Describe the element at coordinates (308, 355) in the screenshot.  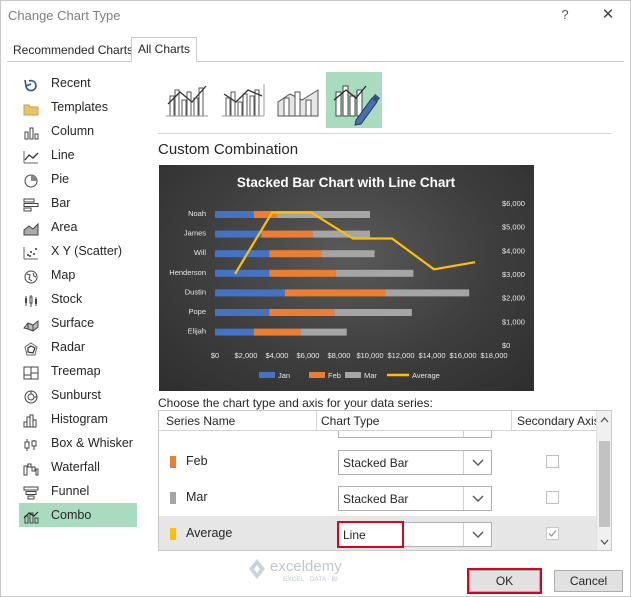
I see `x-tick-label: $6,000` at that location.